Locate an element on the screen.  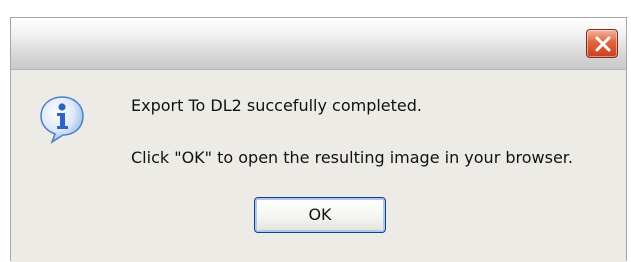
close-icon is located at coordinates (603, 44).